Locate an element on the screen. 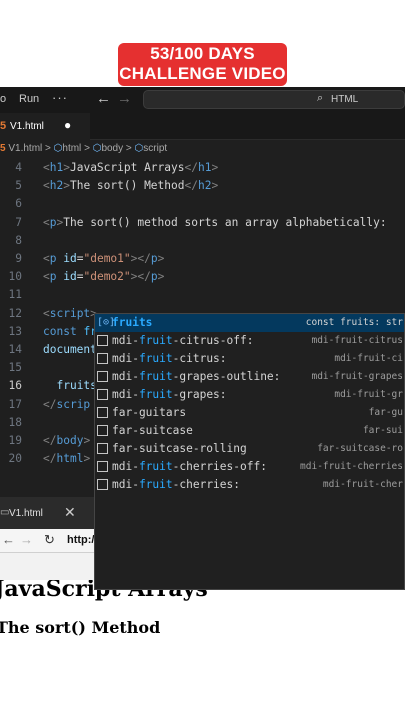  browser-tab-label: V1.html is located at coordinates (26, 513).